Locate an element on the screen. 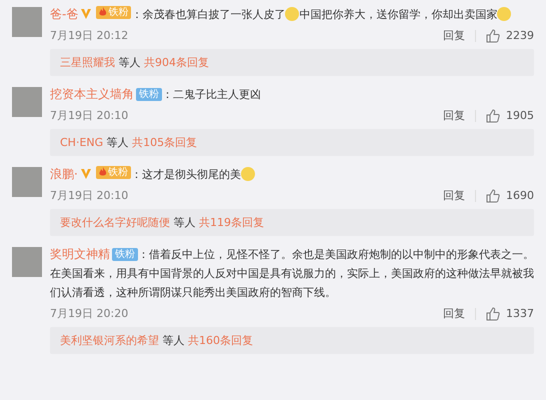 The height and width of the screenshot is (400, 546). like-count: 2239 is located at coordinates (520, 35).